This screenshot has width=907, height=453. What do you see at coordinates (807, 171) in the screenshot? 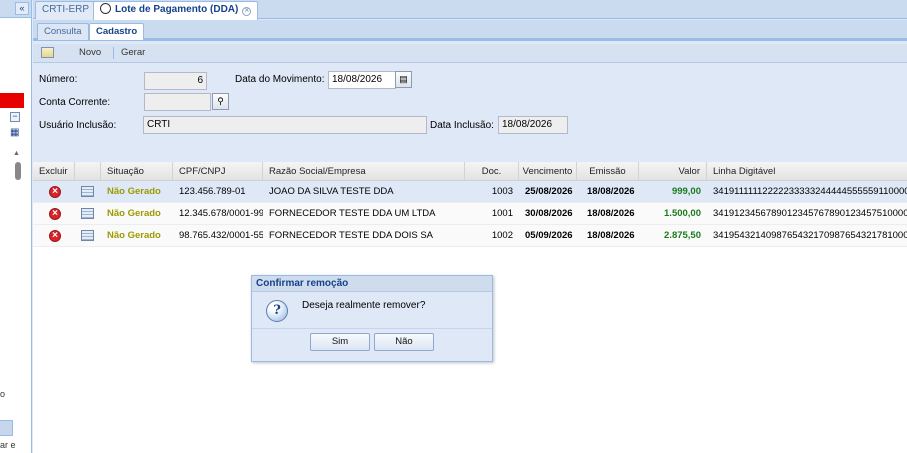
I see `col-linha-digitavel: Linha Digitável` at bounding box center [807, 171].